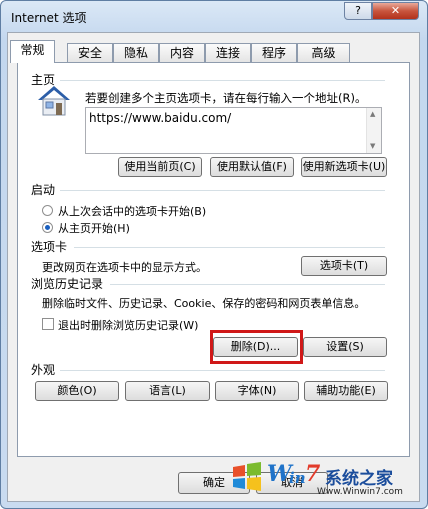  Describe the element at coordinates (252, 167) in the screenshot. I see `use-default-button: 使用默认值(F)` at that location.